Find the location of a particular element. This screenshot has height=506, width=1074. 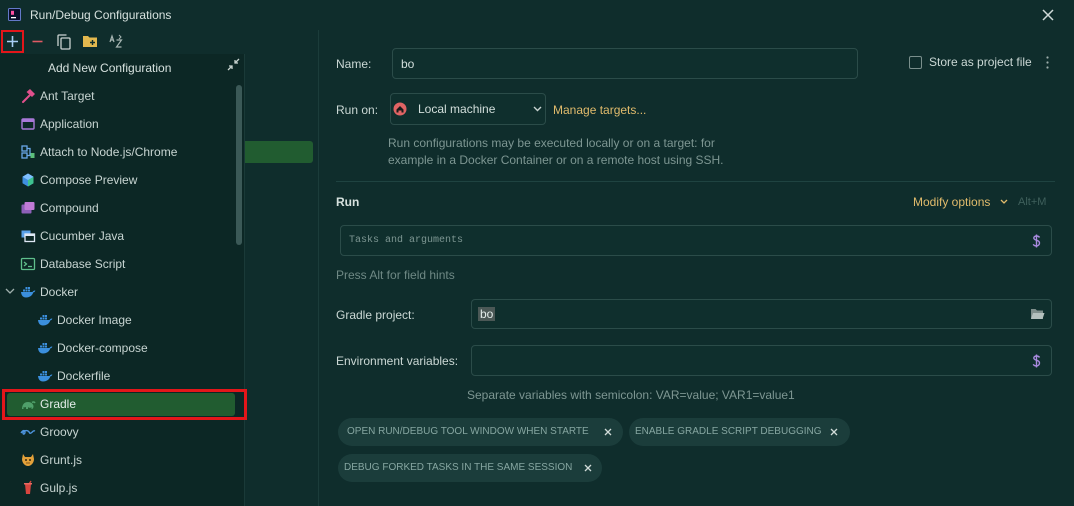

option-chip: ENABLE GRADLE SCRIPT DEBUGGING is located at coordinates (739, 432).